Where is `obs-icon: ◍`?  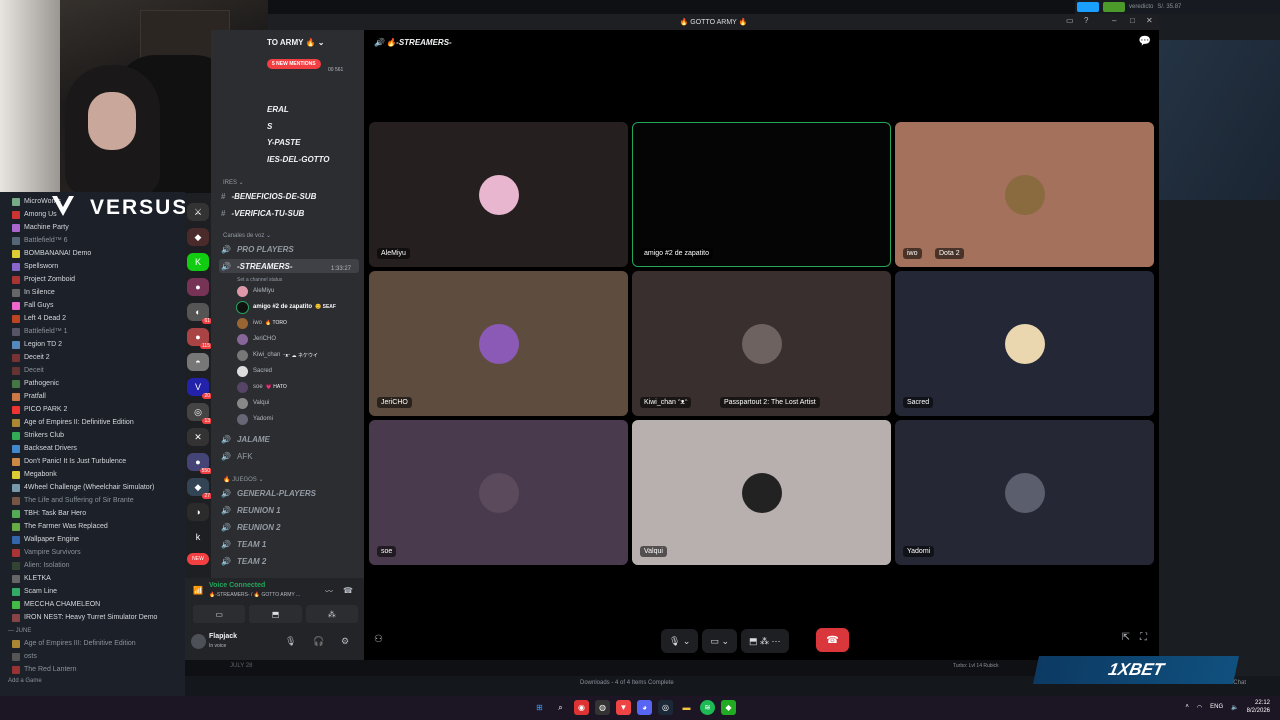
obs-icon: ◍ is located at coordinates (602, 707).